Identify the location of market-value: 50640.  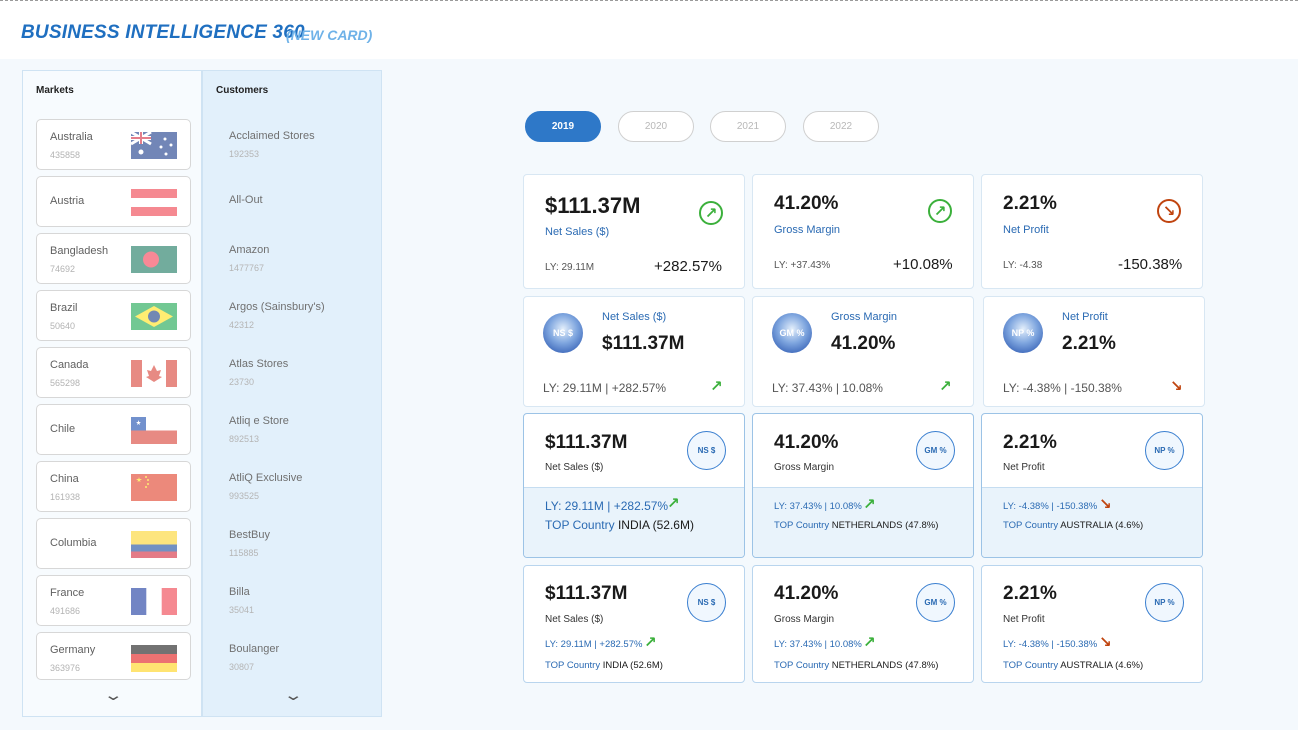
(63, 326).